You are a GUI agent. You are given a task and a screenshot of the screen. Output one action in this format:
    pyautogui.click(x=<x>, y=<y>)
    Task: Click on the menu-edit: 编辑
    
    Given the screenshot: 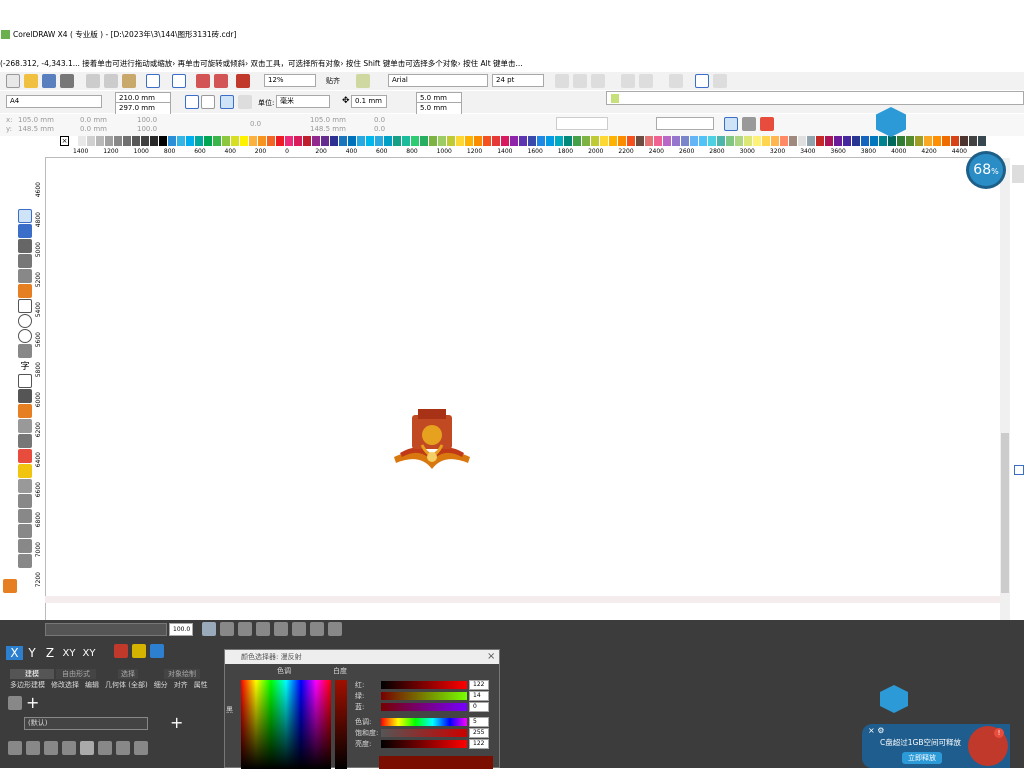 What is the action you would take?
    pyautogui.click(x=92, y=685)
    